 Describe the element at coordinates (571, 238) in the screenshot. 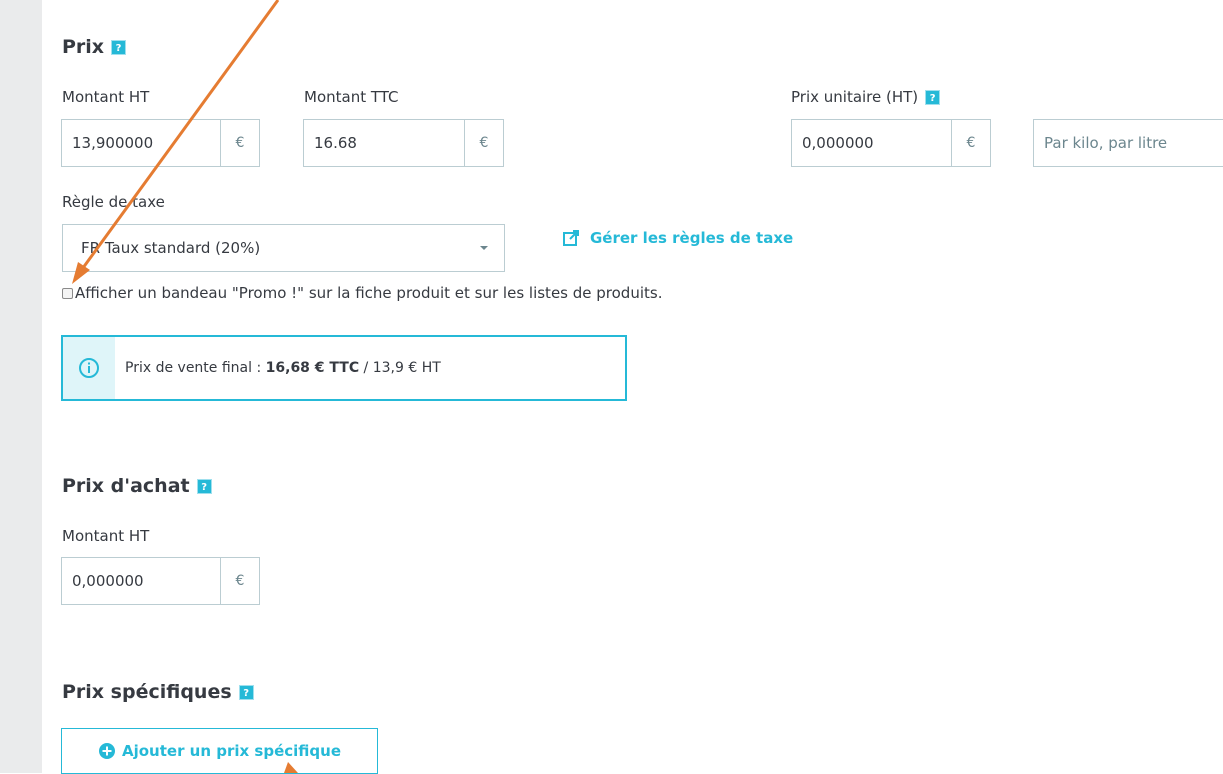

I see `external-link-icon` at that location.